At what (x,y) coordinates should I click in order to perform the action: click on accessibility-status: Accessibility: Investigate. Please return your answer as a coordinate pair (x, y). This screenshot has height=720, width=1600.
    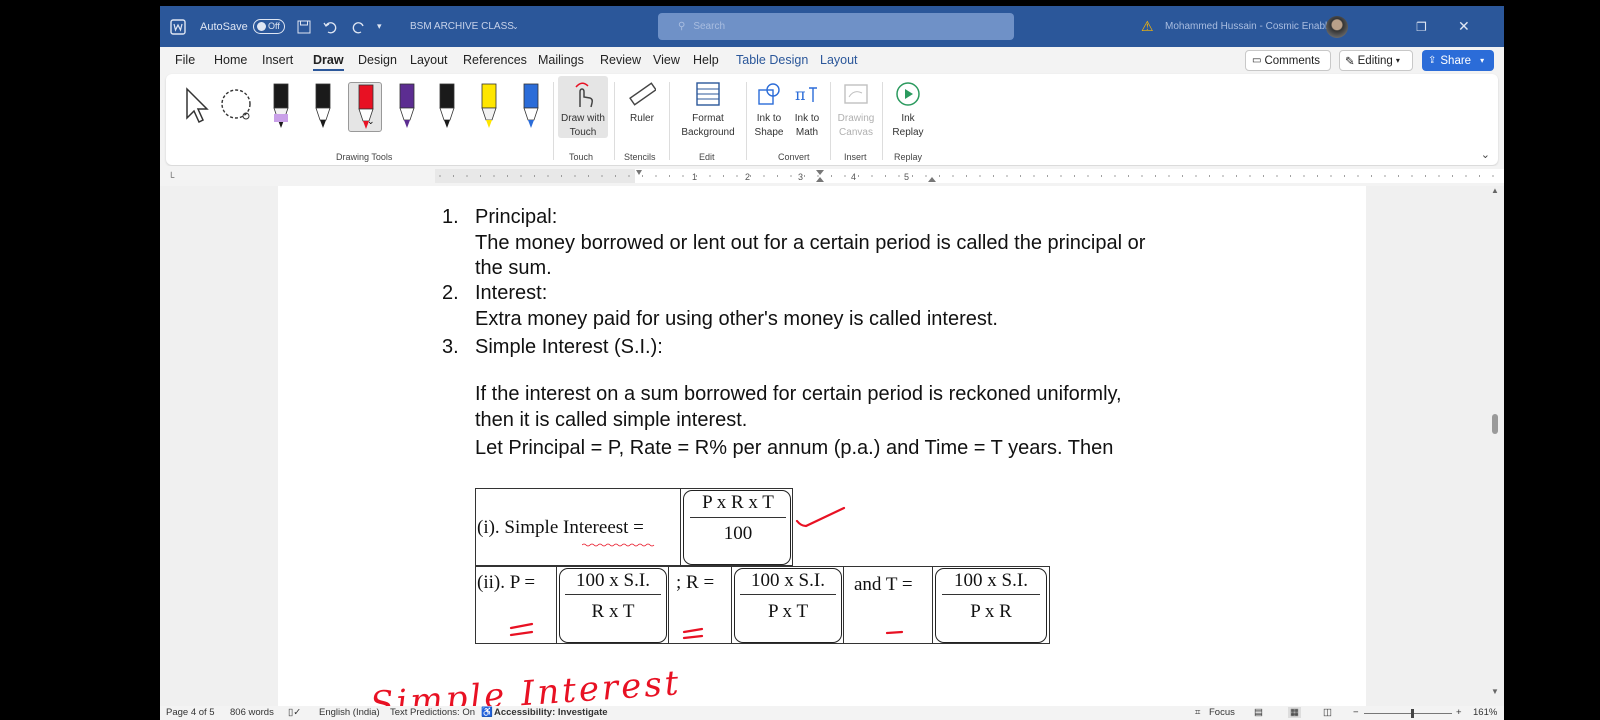
    Looking at the image, I should click on (551, 712).